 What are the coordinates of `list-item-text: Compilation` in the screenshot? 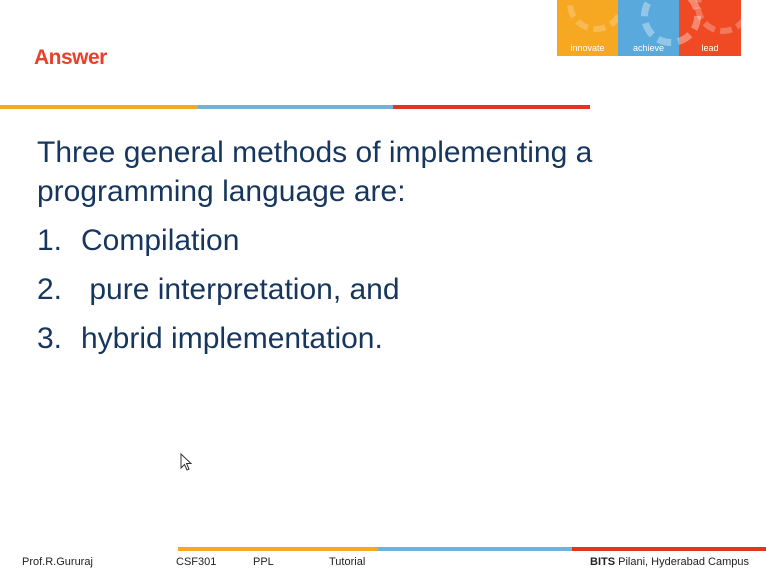 It's located at (160, 240).